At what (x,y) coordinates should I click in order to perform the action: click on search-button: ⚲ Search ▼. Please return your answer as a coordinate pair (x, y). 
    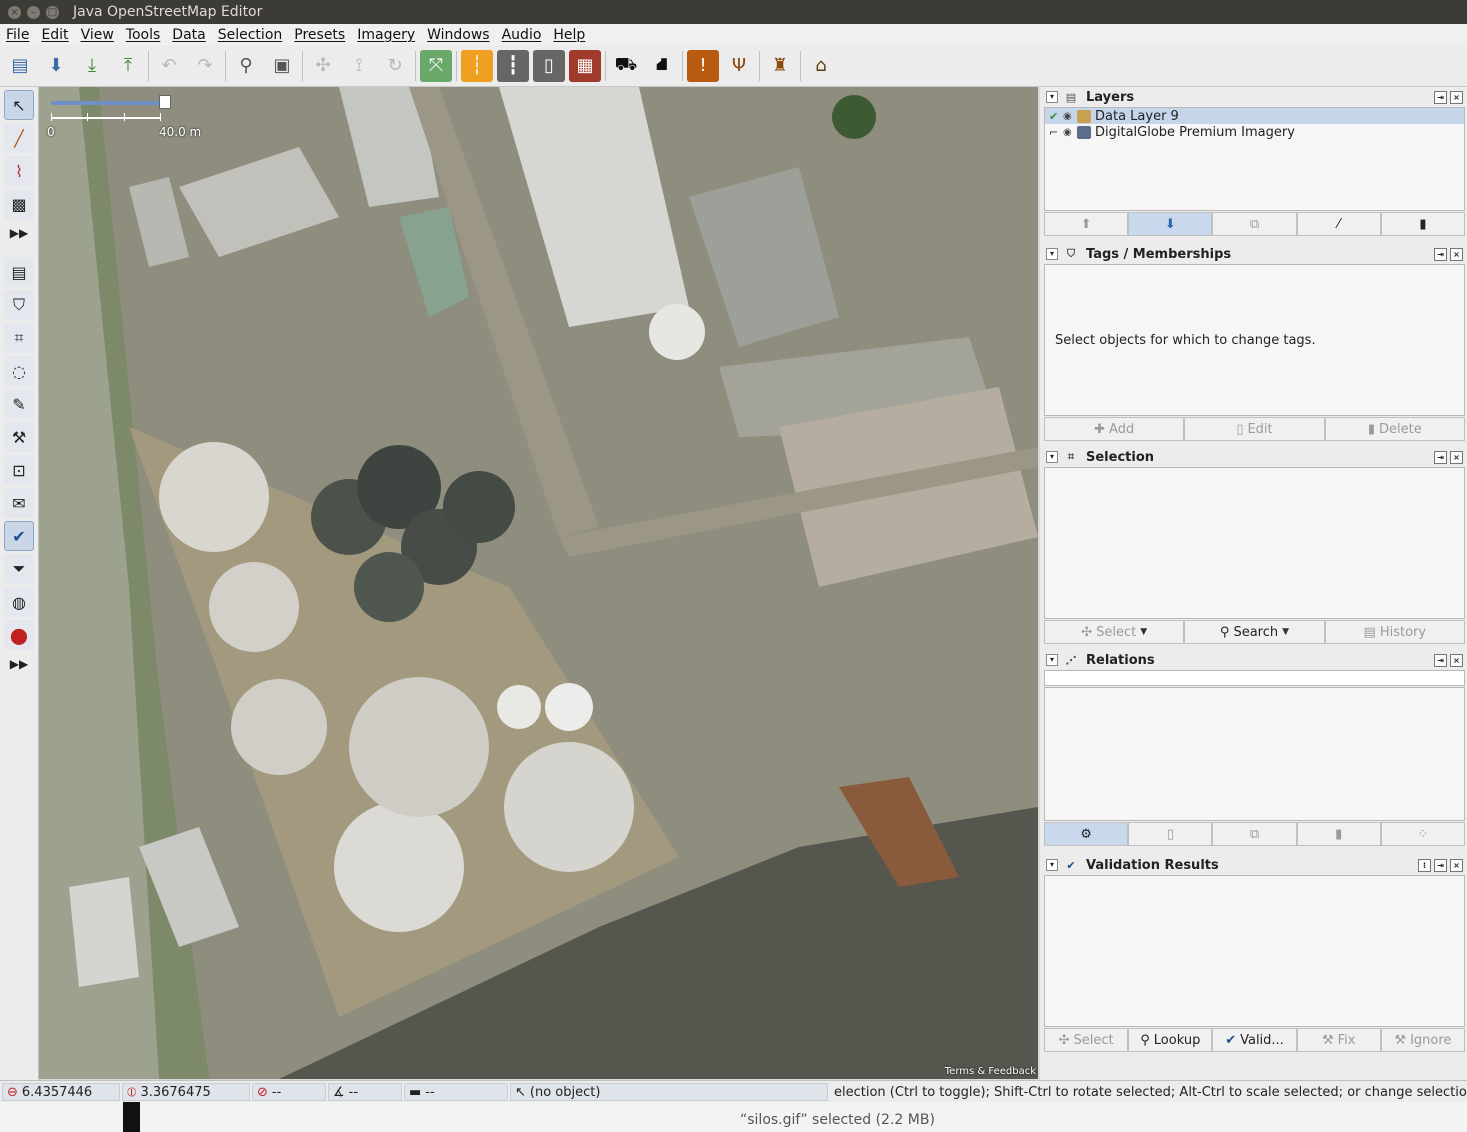
    Looking at the image, I should click on (1254, 632).